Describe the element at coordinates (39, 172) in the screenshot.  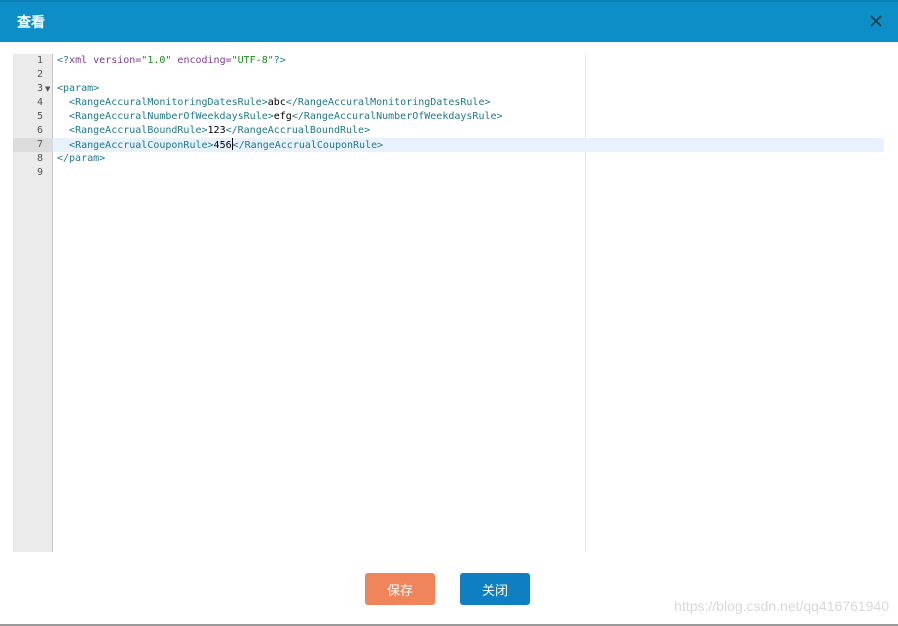
I see `line-number: 9` at that location.